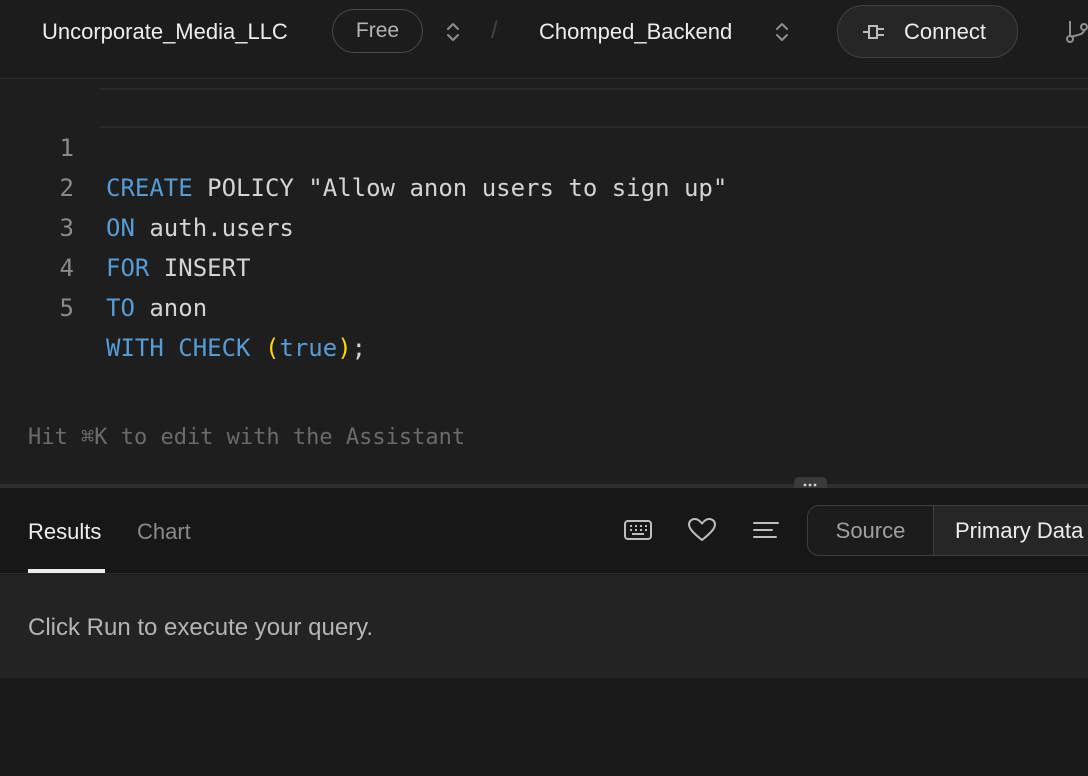 This screenshot has width=1088, height=776. I want to click on tab-chart: Chart, so click(164, 532).